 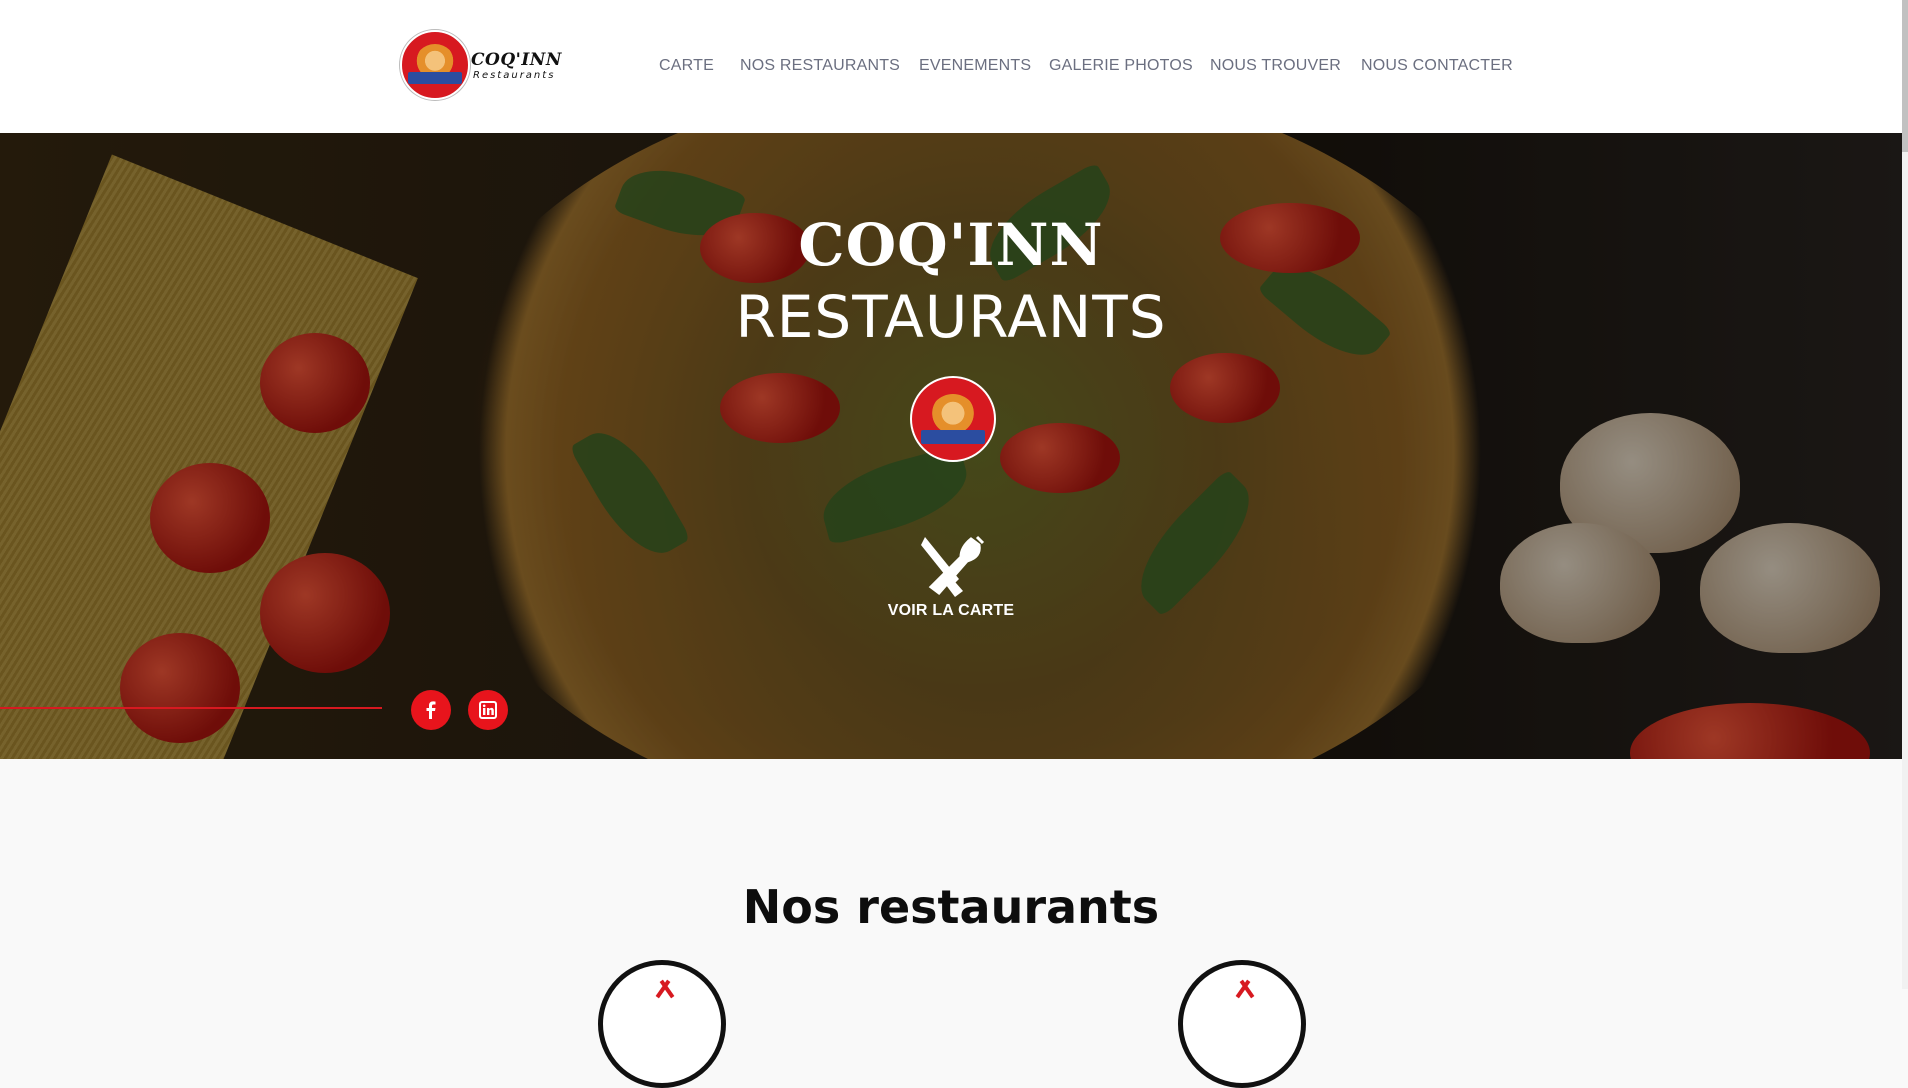 I want to click on scrollbar-thumb, so click(x=1905, y=76).